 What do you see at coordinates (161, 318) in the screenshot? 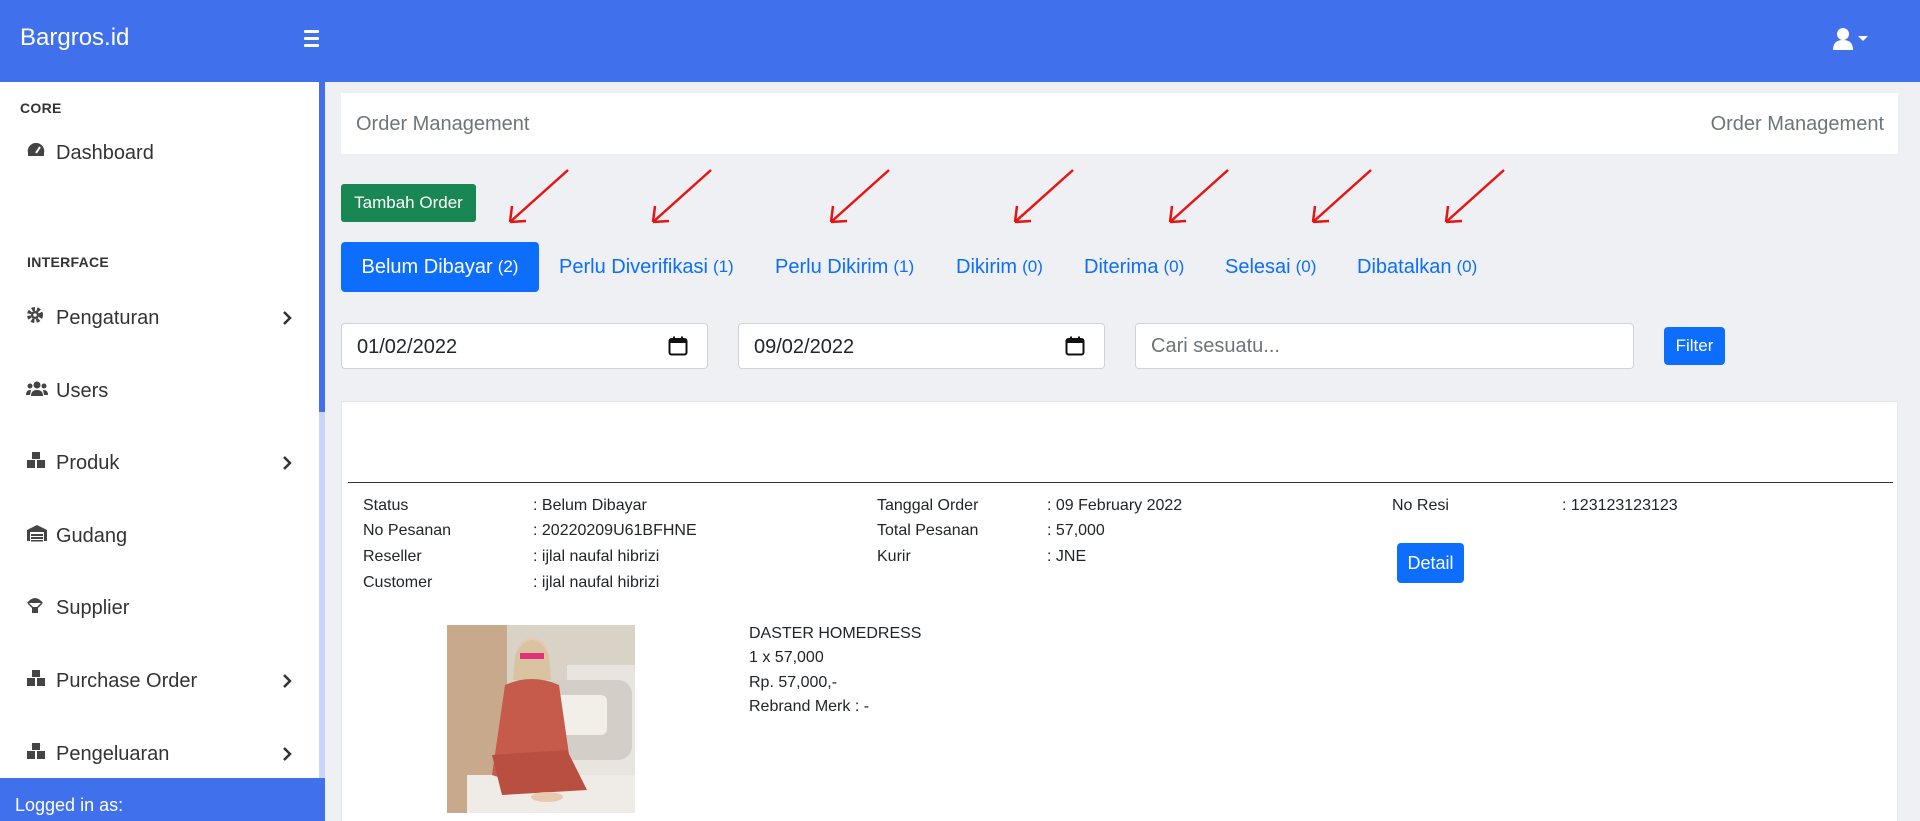
I see `sidebar-item-pengaturan: Pengaturan` at bounding box center [161, 318].